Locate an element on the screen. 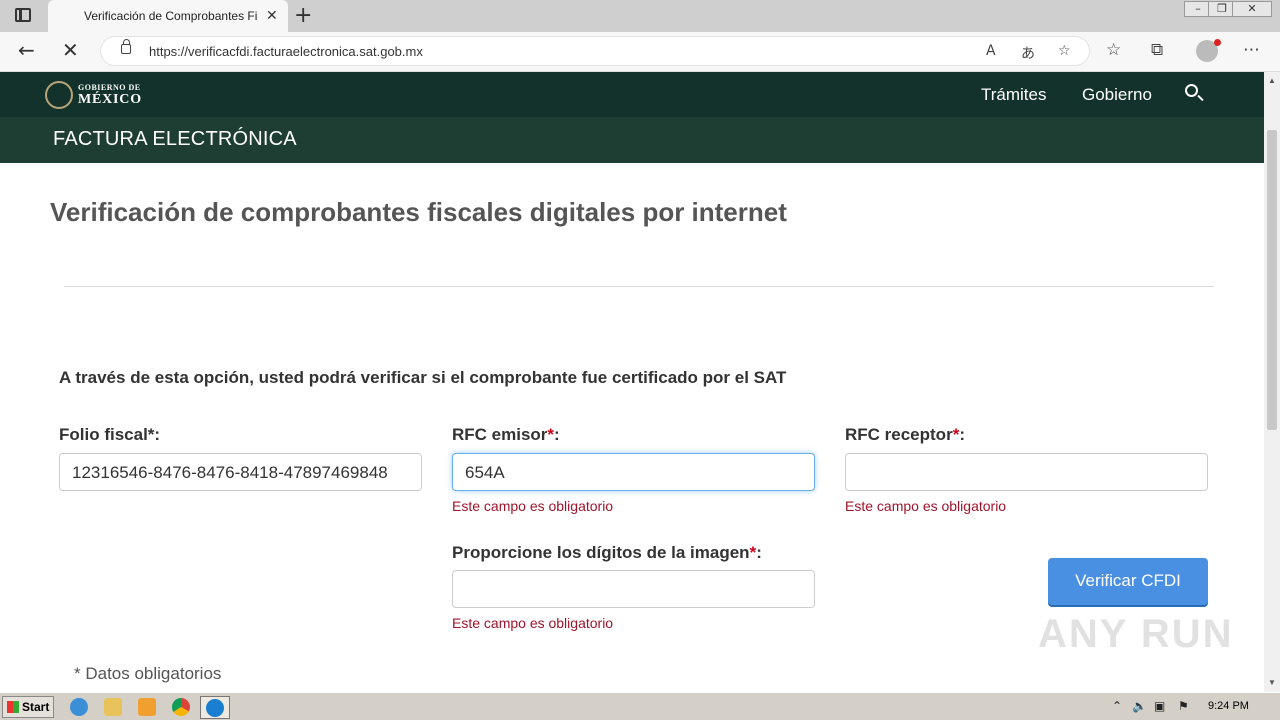  media-player-icon is located at coordinates (147, 707).